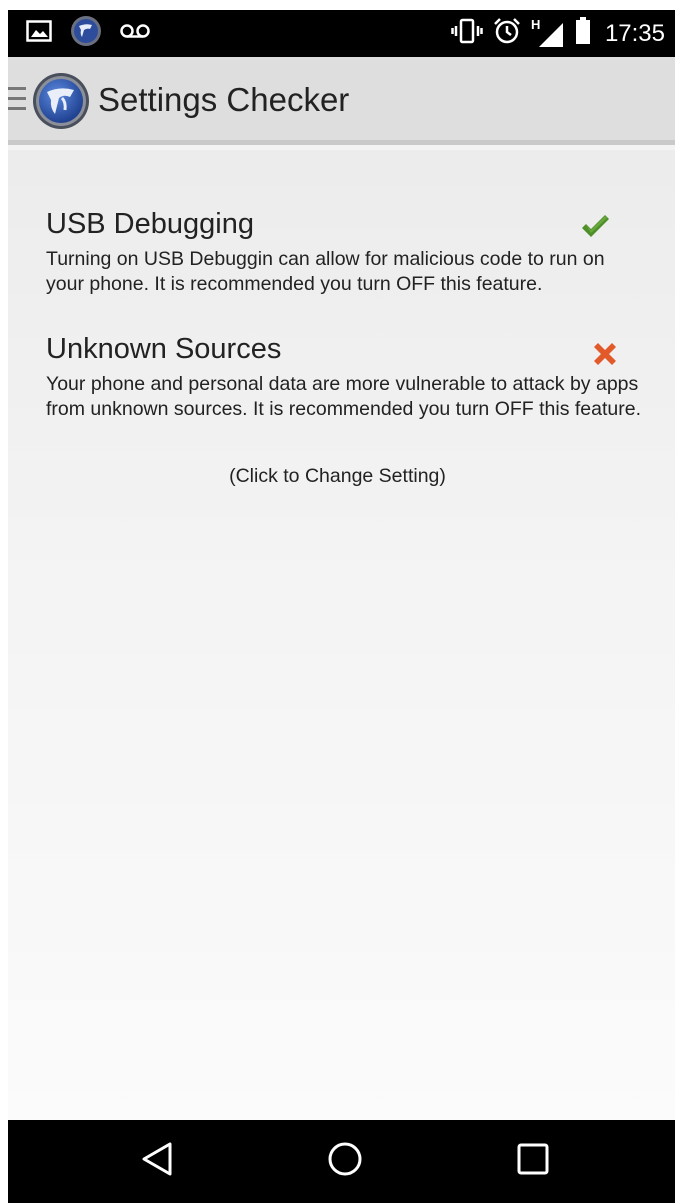 Image resolution: width=675 pixels, height=1203 pixels. I want to click on battery-icon, so click(583, 33).